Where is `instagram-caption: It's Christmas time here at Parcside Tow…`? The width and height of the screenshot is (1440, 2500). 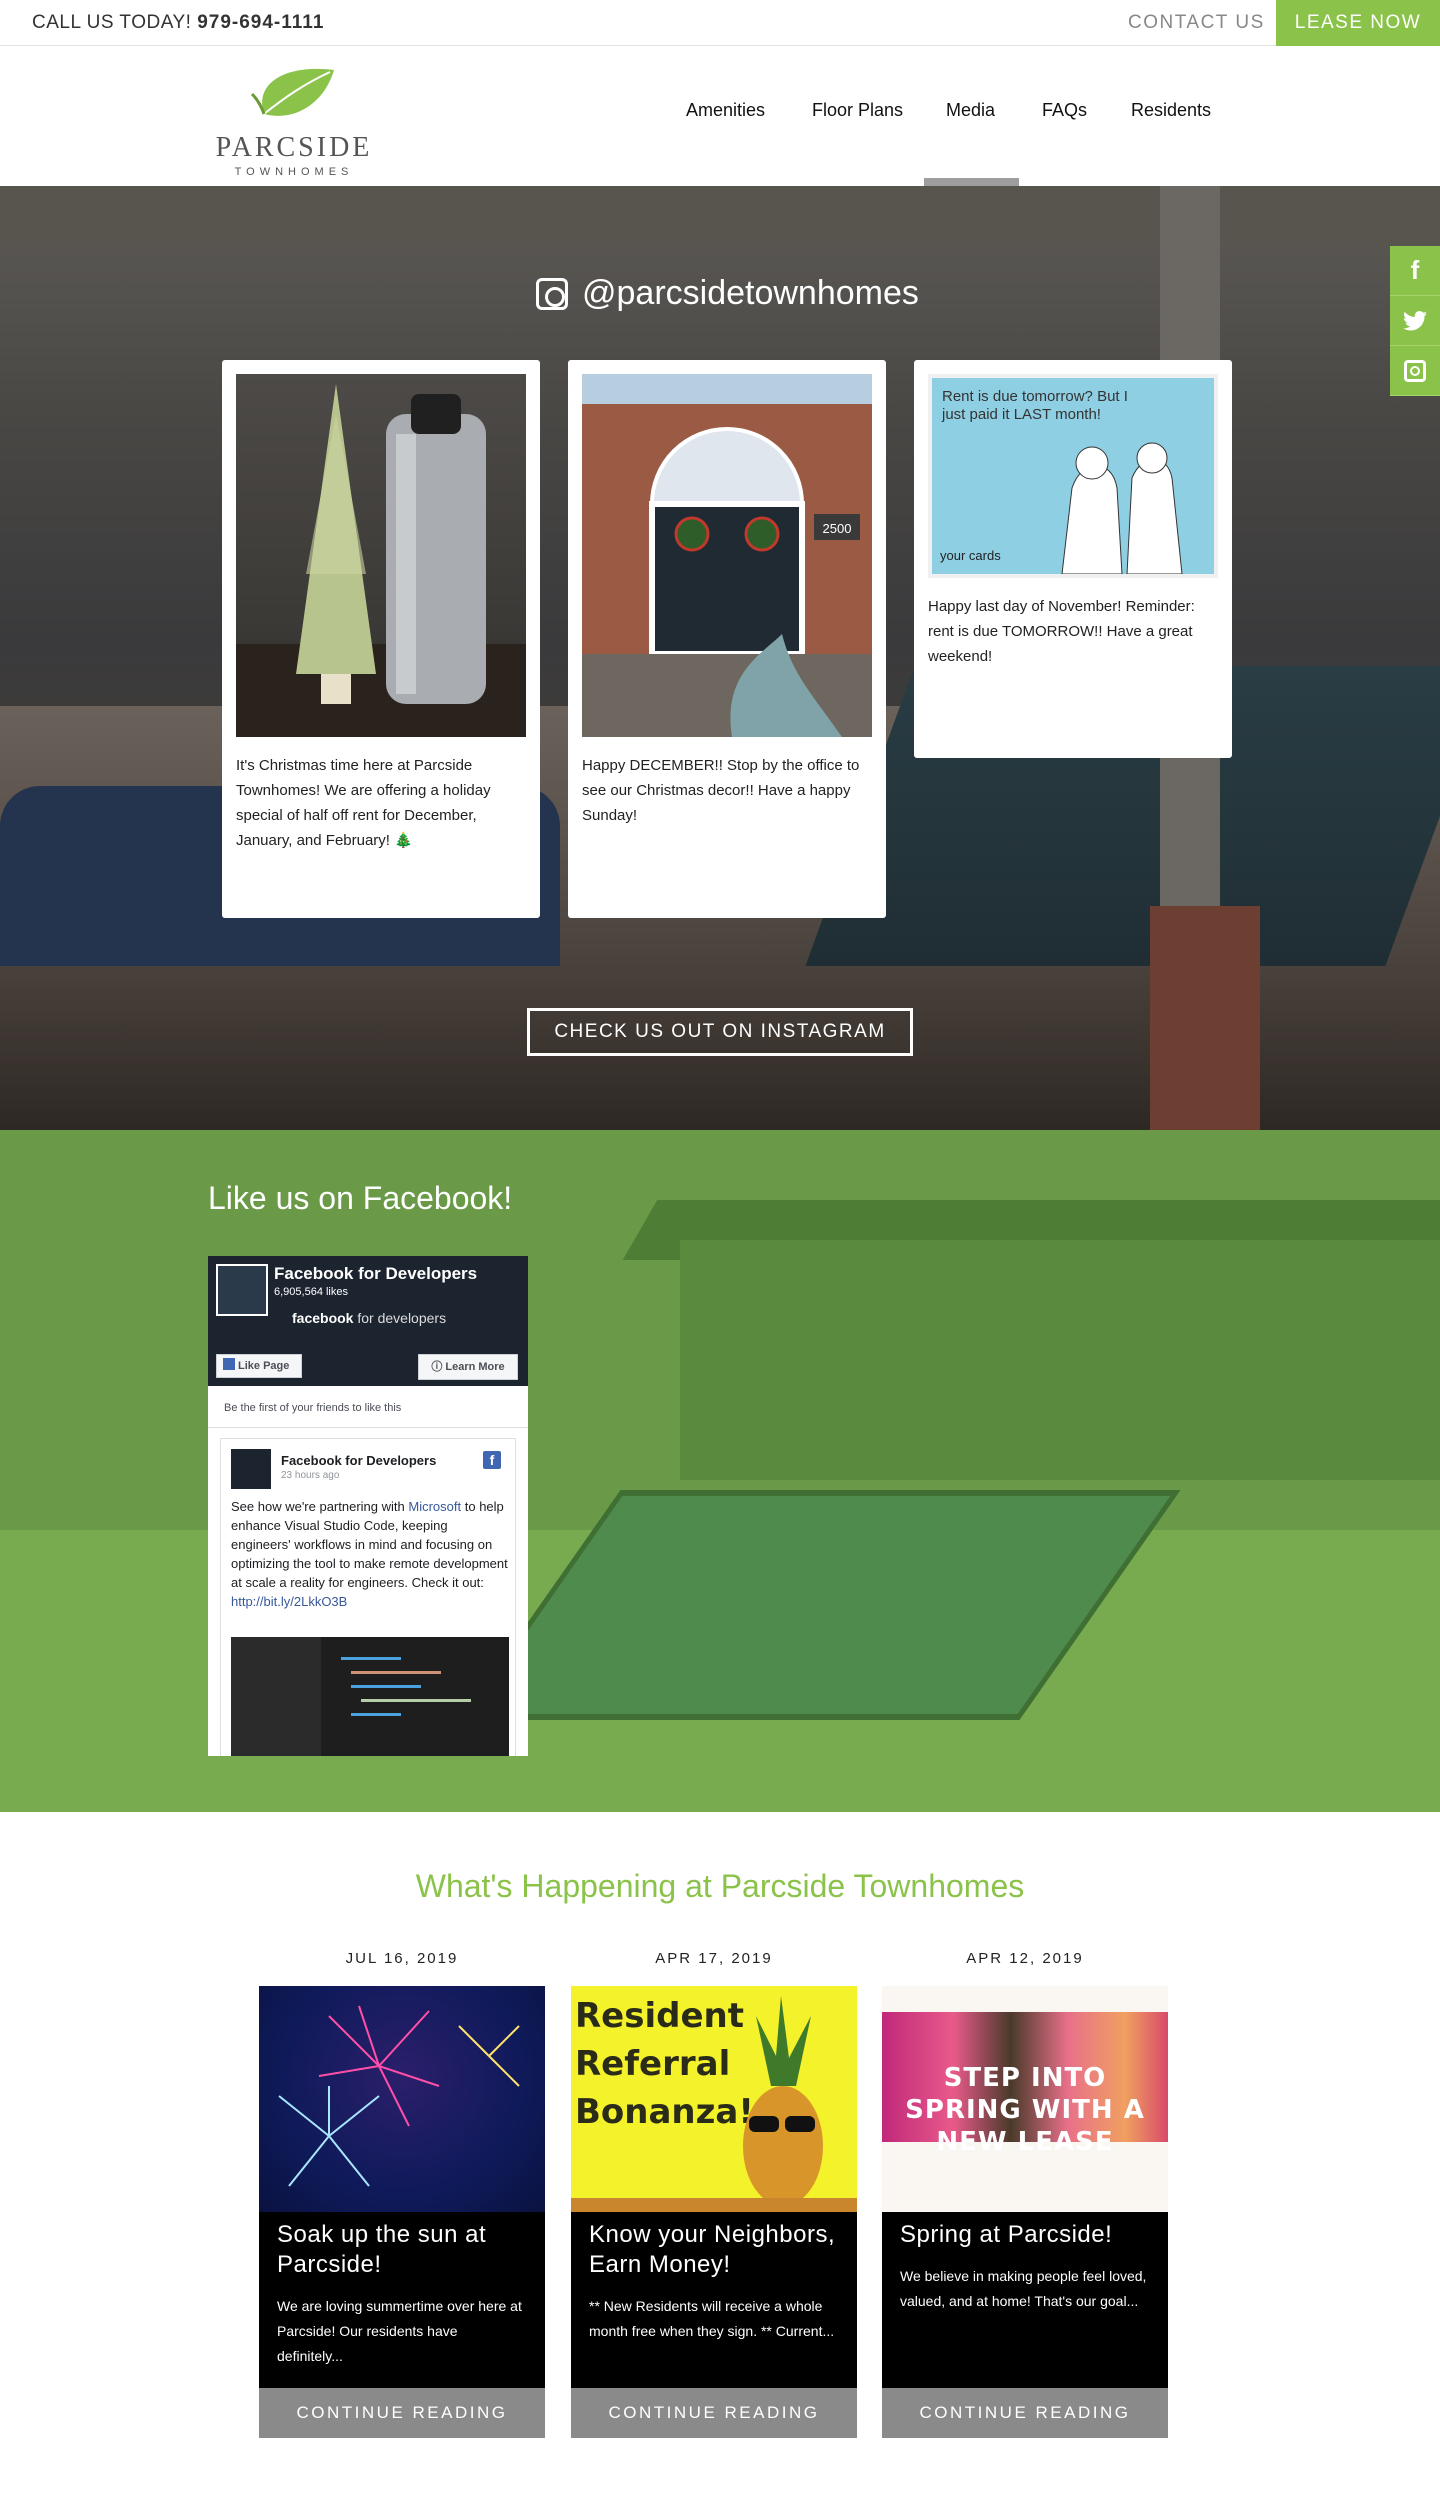
instagram-caption: It's Christmas time here at Parcside Tow… is located at coordinates (363, 803).